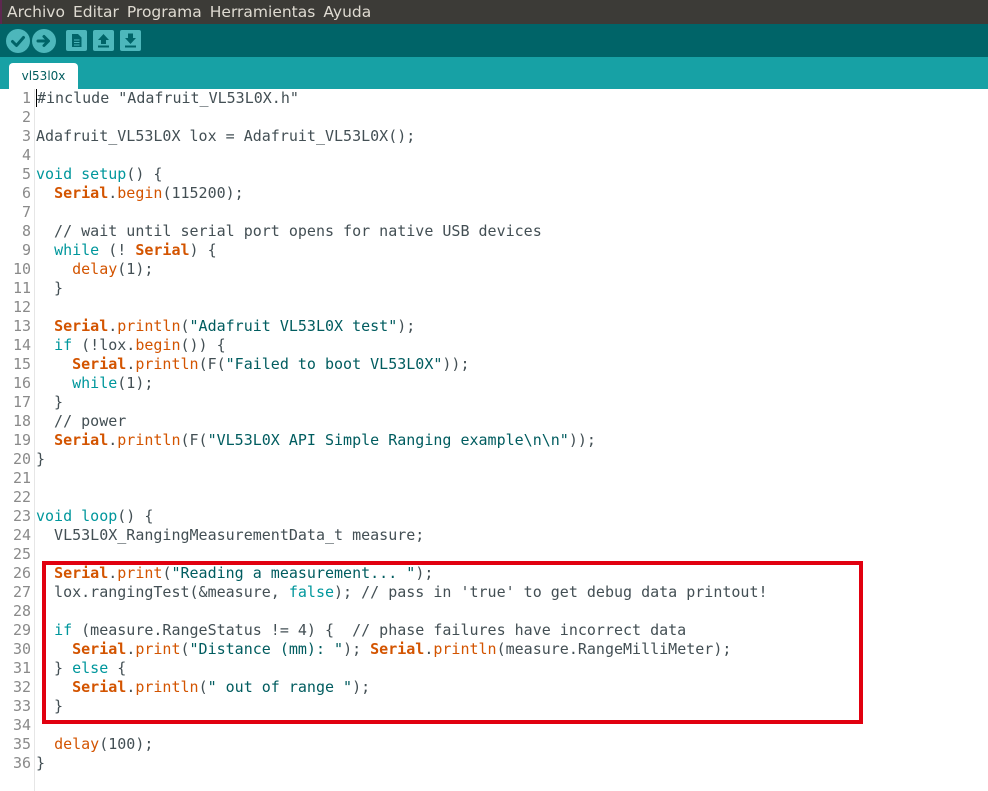 The image size is (988, 791). I want to click on open-button, so click(103, 40).